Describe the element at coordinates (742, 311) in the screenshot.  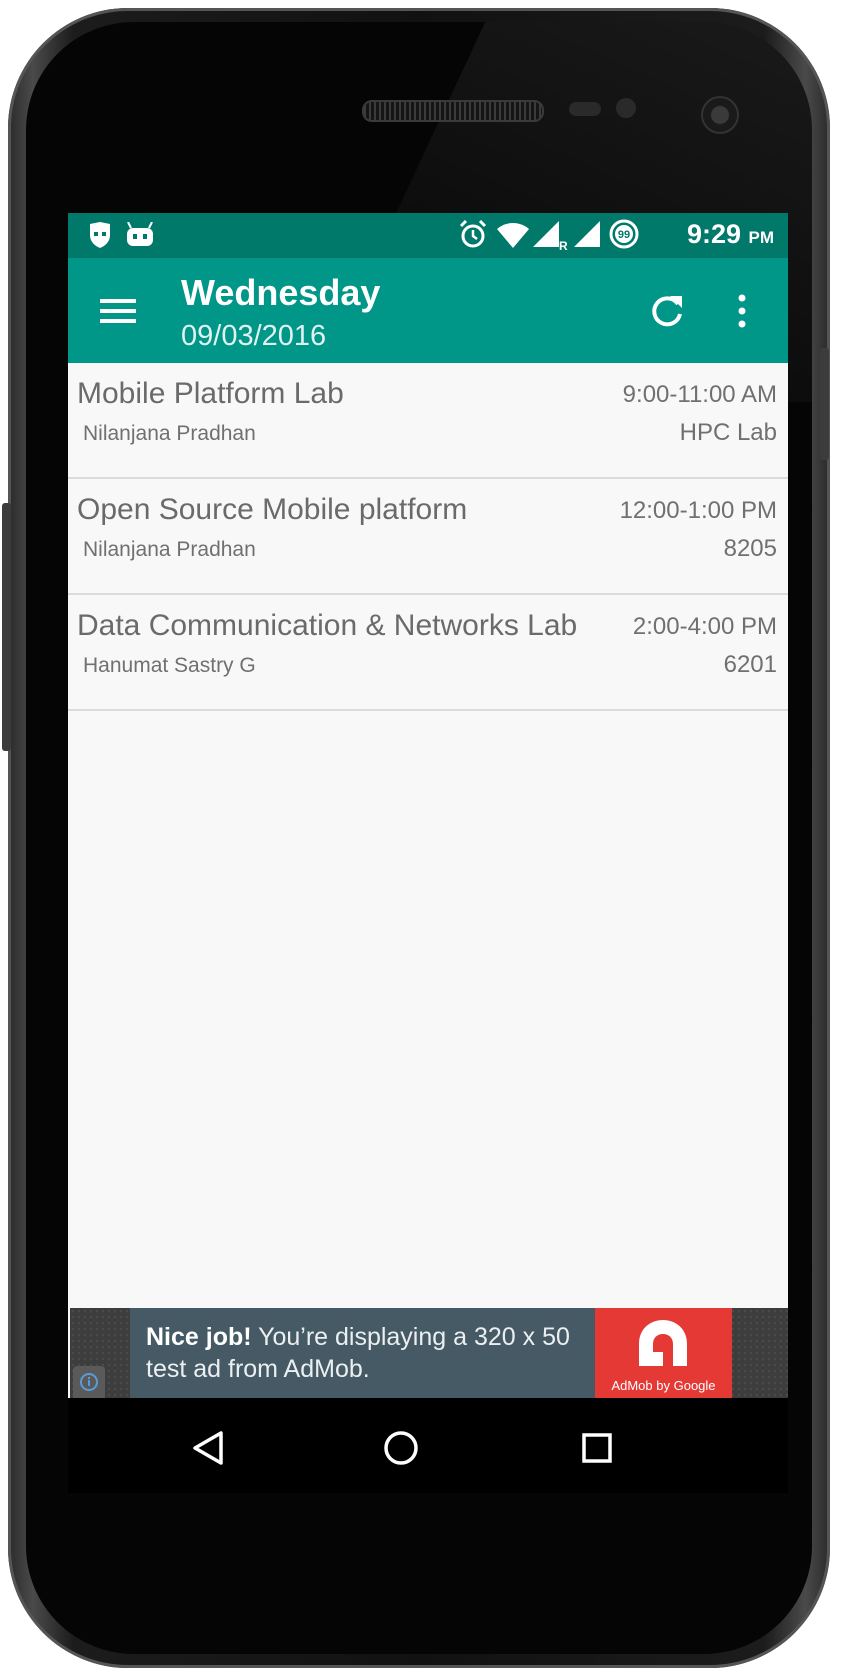
I see `overflow-menu-icon` at that location.